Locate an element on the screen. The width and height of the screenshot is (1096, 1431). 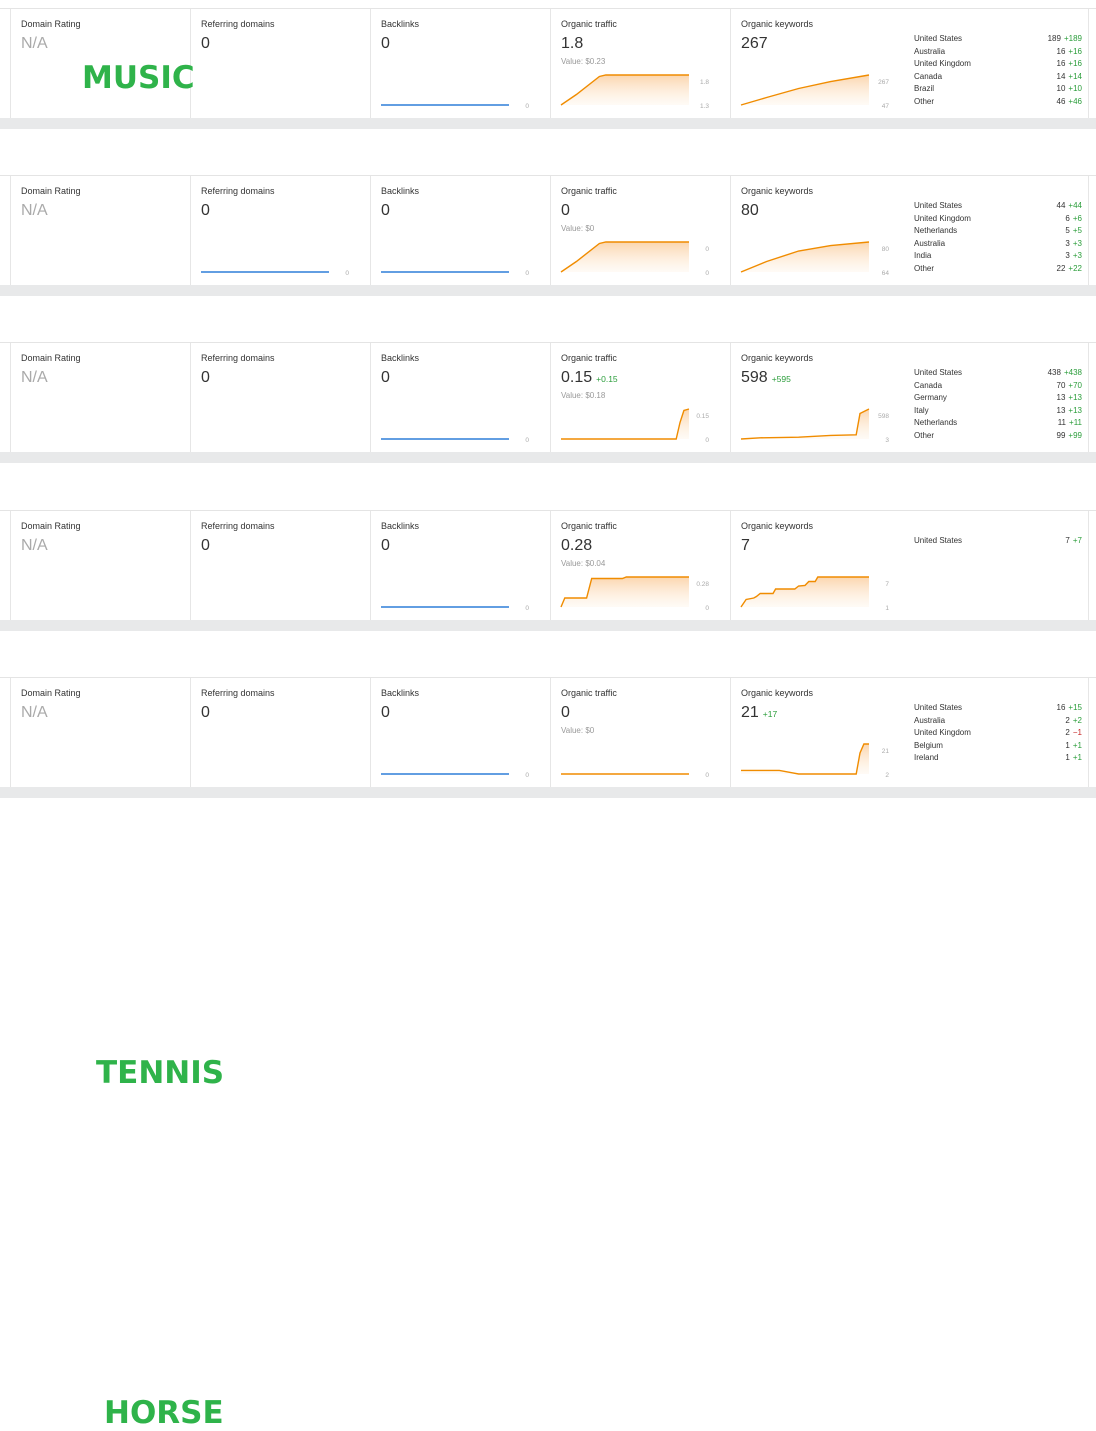
country-row: United States 16 +15 is located at coordinates (998, 708).